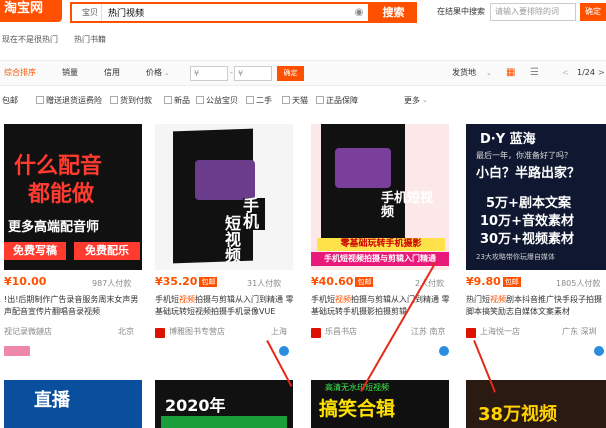  What do you see at coordinates (226, 12) in the screenshot?
I see `search-input: 热门视频` at bounding box center [226, 12].